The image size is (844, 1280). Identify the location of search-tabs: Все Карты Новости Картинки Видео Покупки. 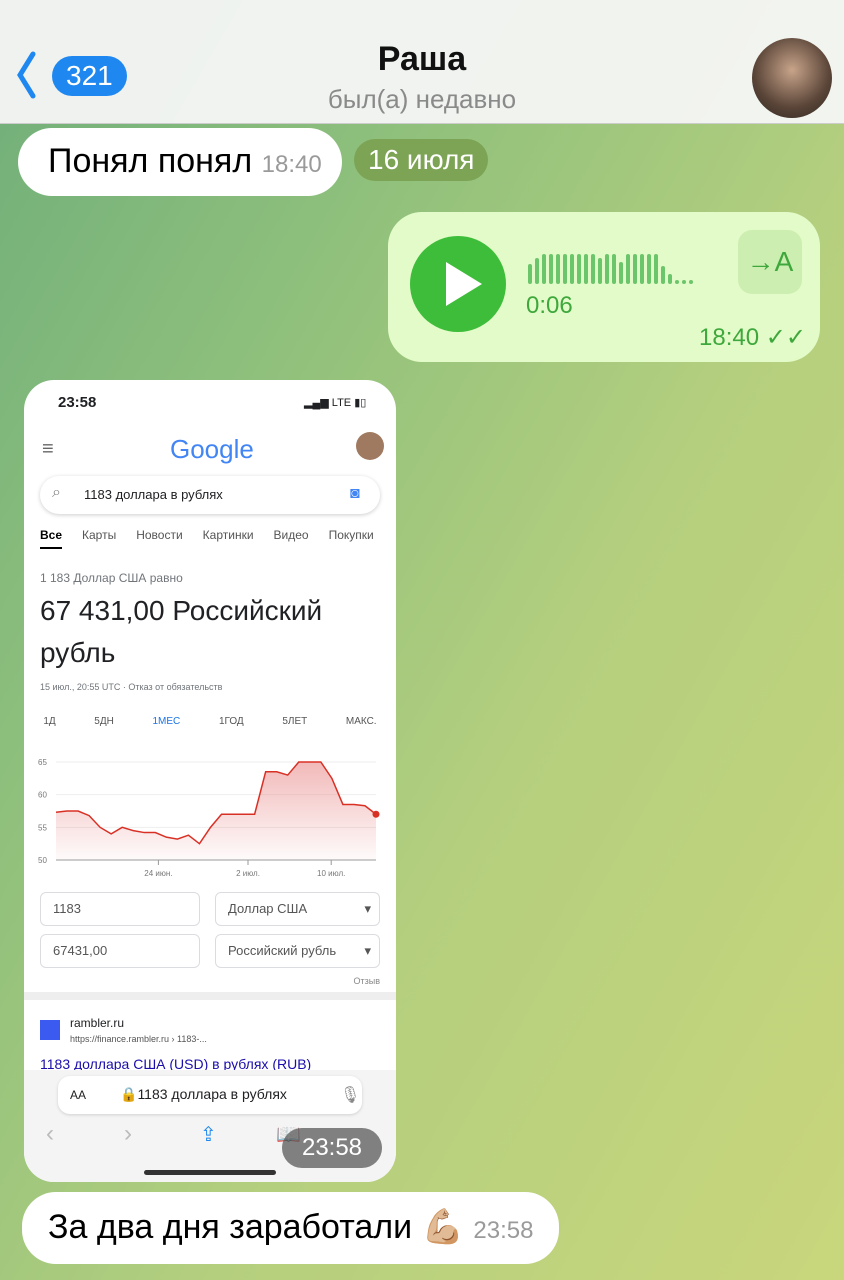
(217, 538).